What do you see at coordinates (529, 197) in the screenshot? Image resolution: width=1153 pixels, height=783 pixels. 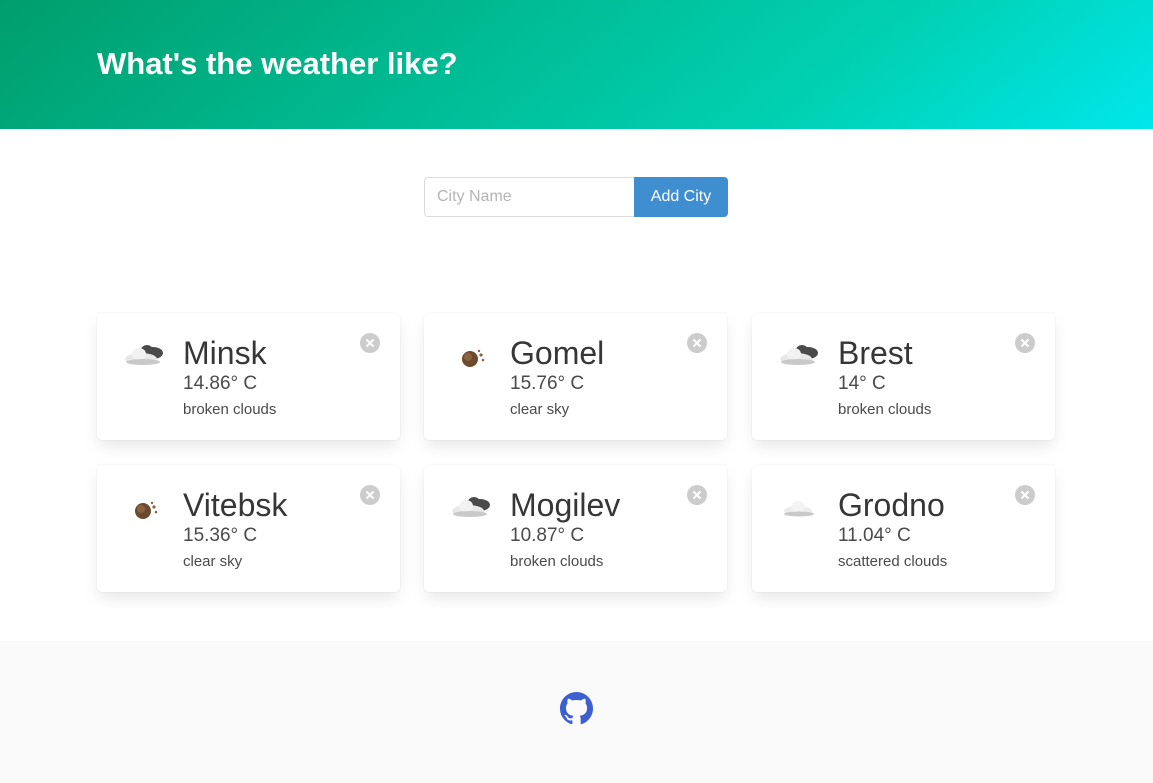 I see `city-name-input` at bounding box center [529, 197].